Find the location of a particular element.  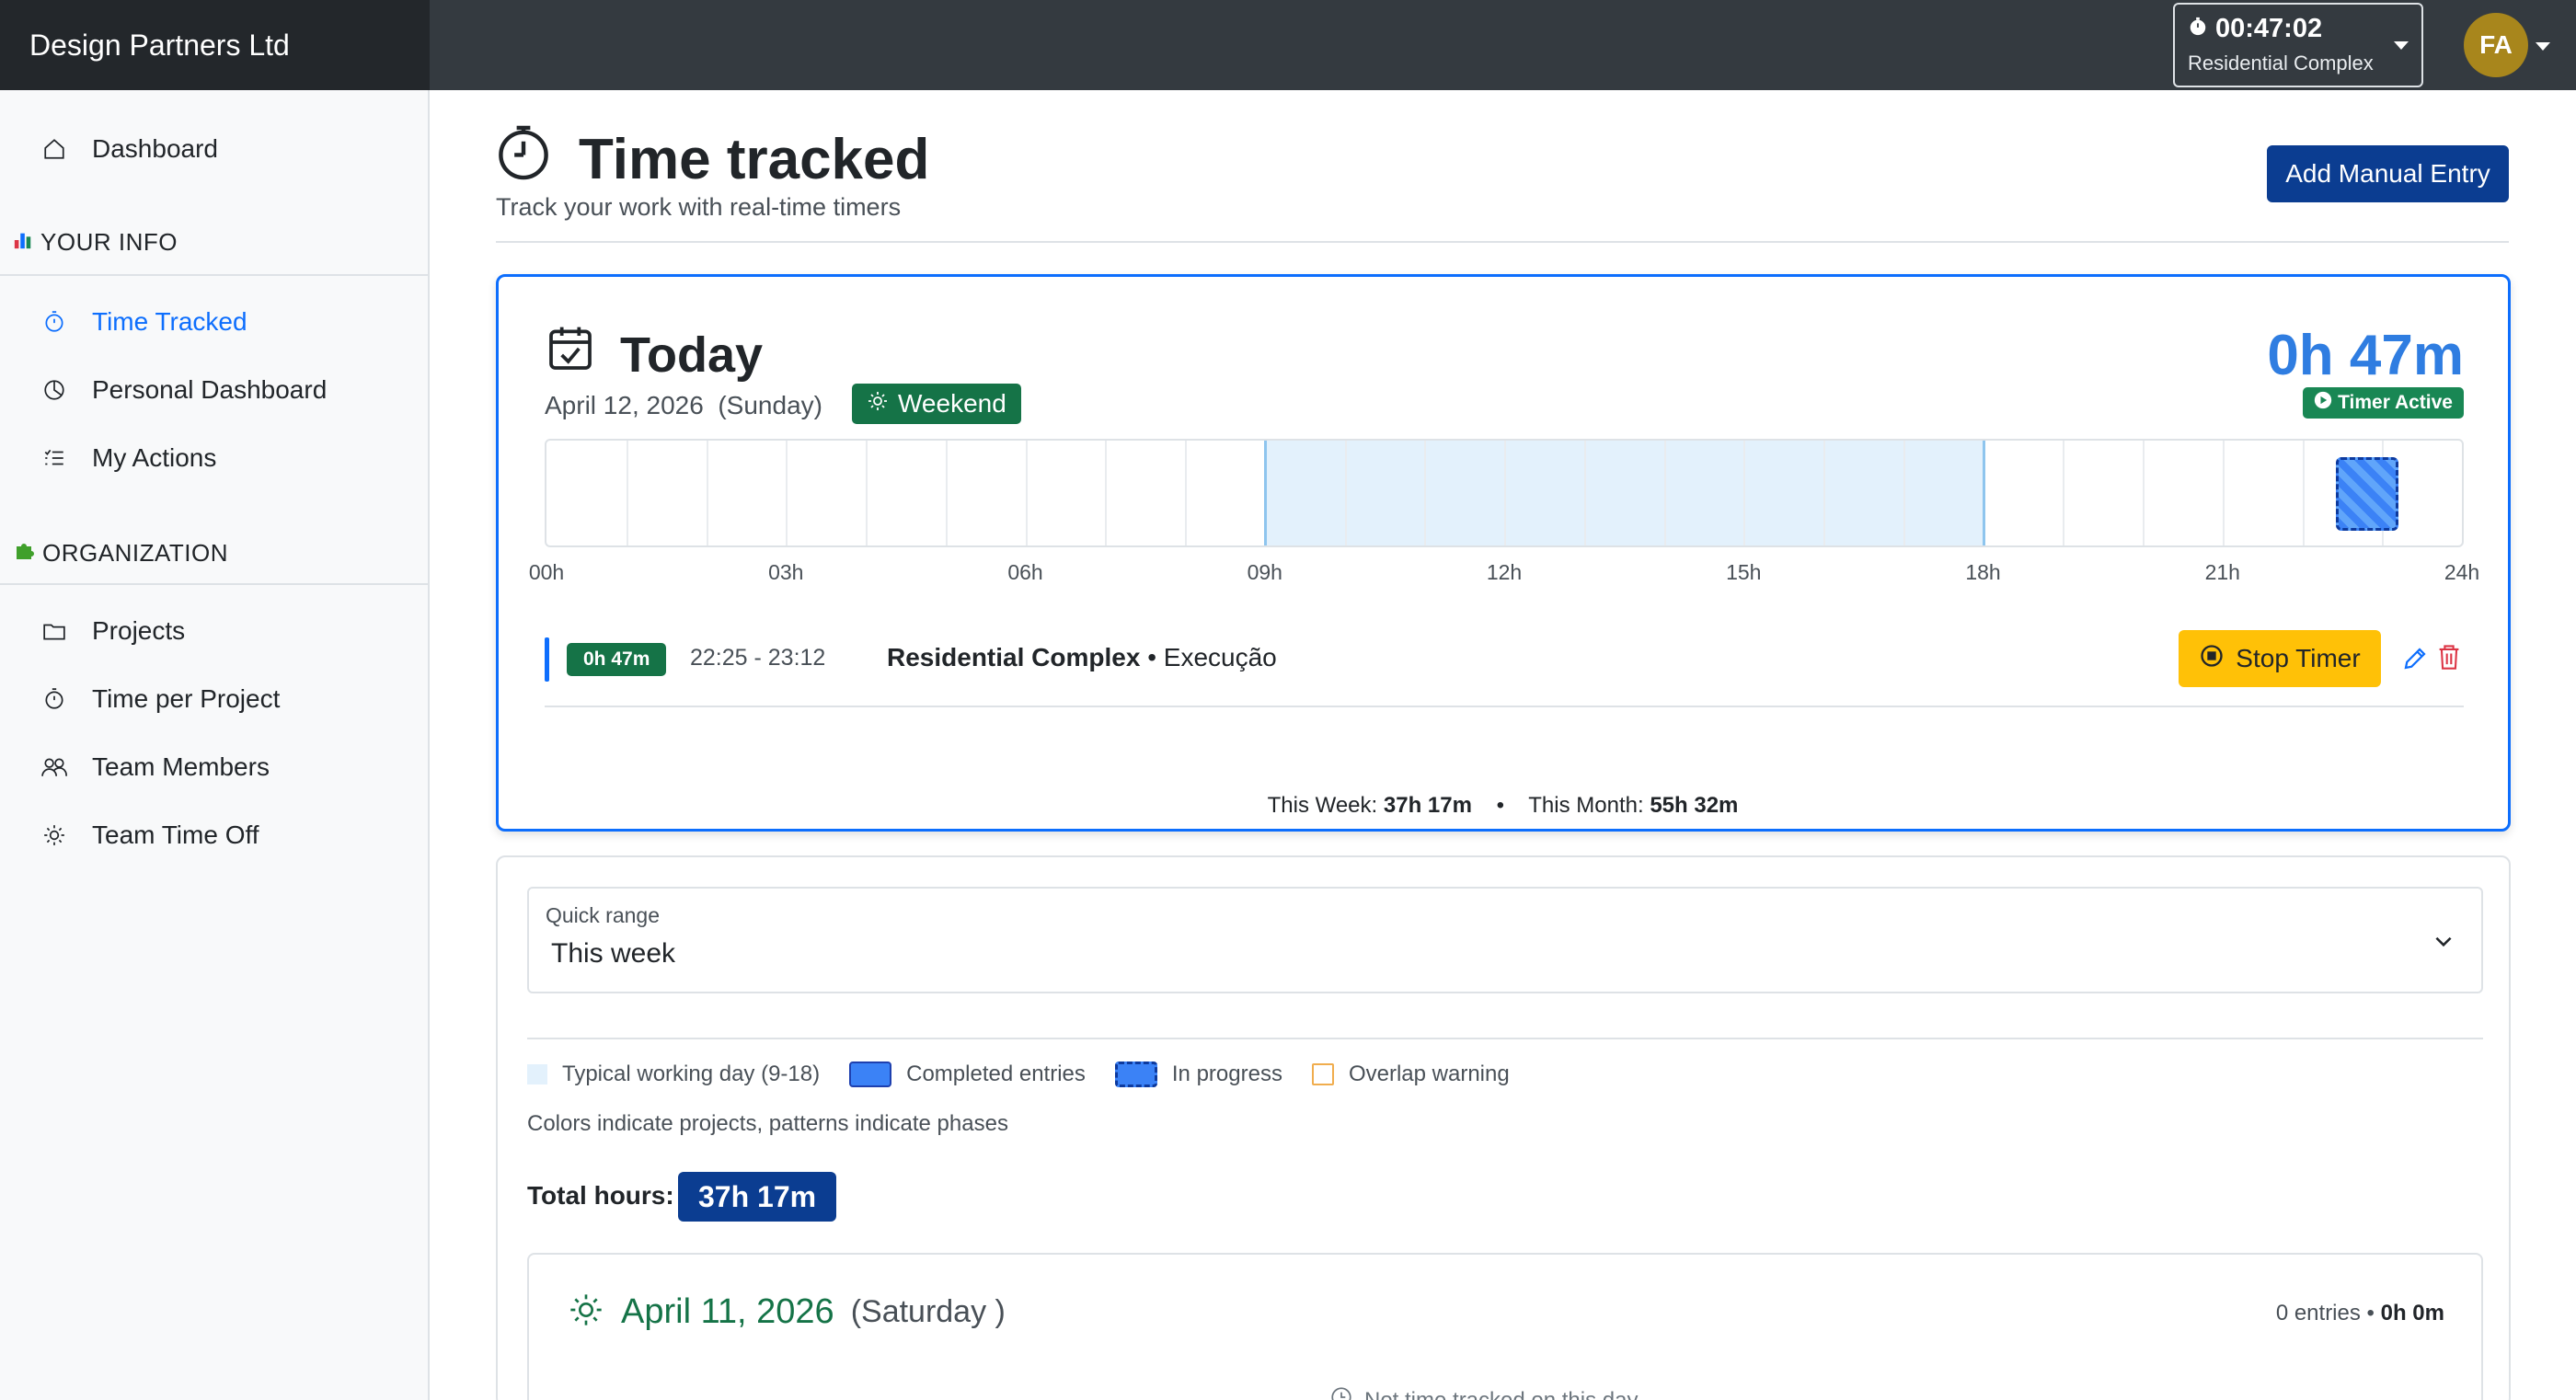

day-empty-message: Not time tracked on this day is located at coordinates (1483, 1392).